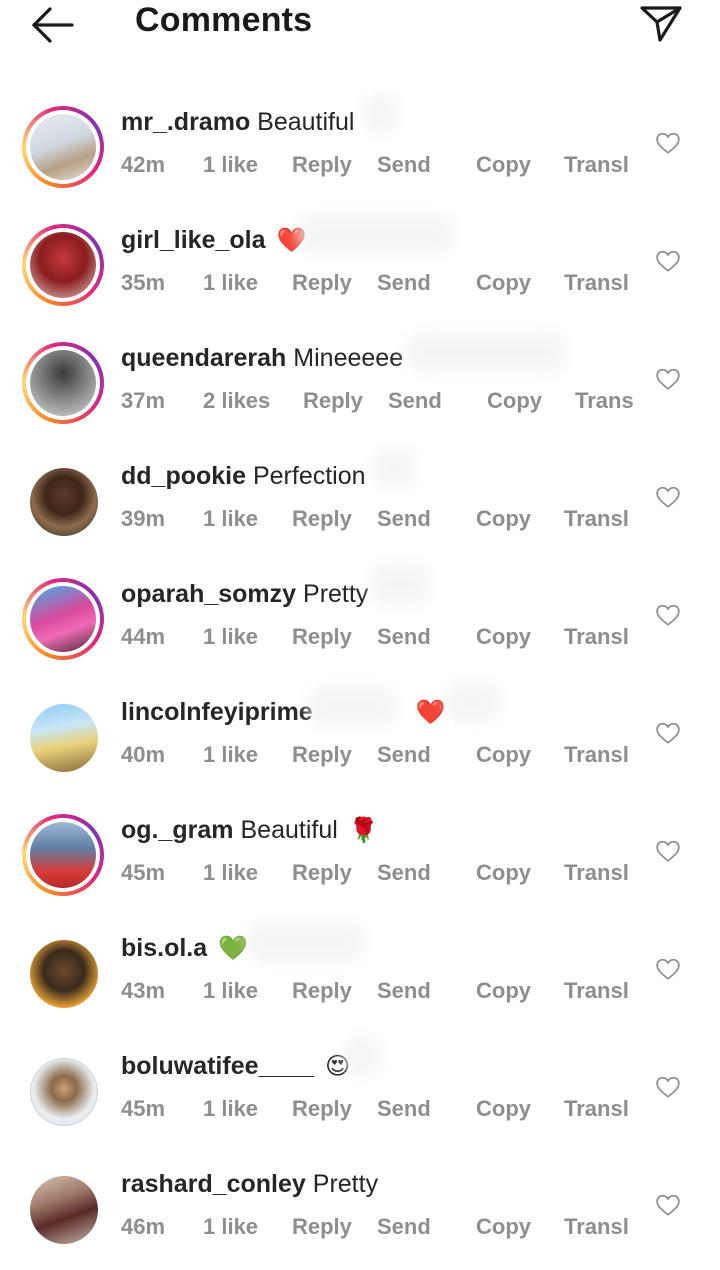  What do you see at coordinates (224, 20) in the screenshot?
I see `page-title: Comments` at bounding box center [224, 20].